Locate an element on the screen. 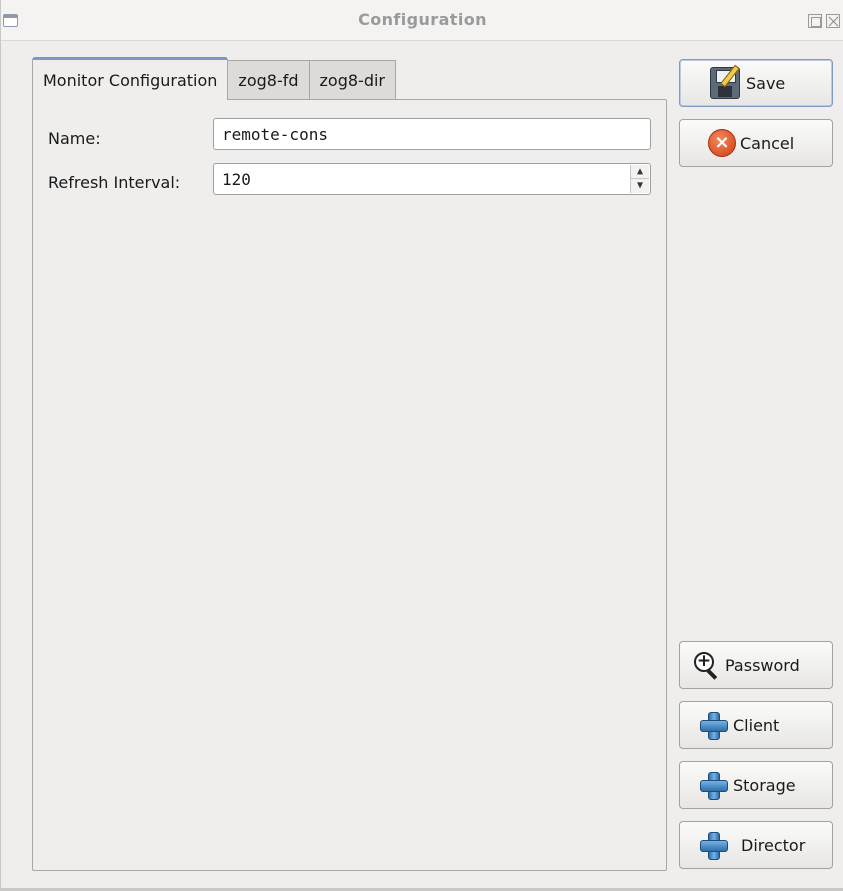 This screenshot has width=843, height=891. refresh-interval-label: Refresh Interval: is located at coordinates (114, 182).